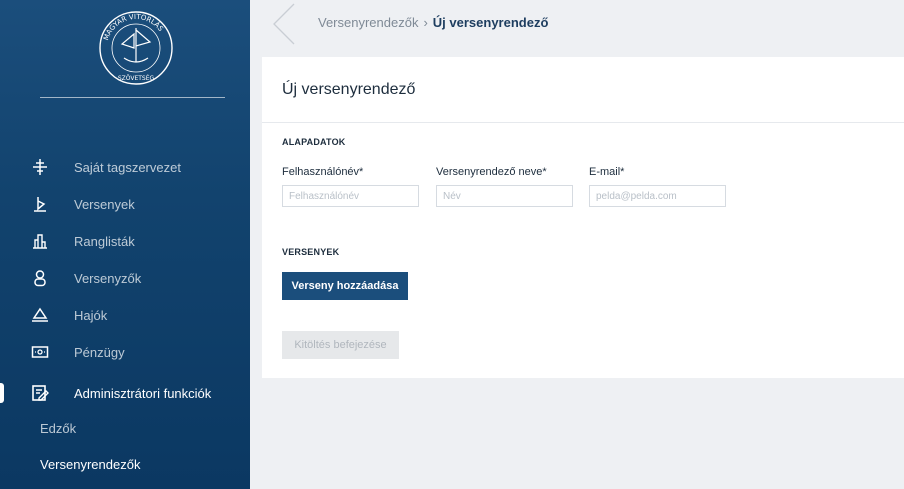 The image size is (904, 489). I want to click on nav-item-competitors: Versenyzők, so click(125, 278).